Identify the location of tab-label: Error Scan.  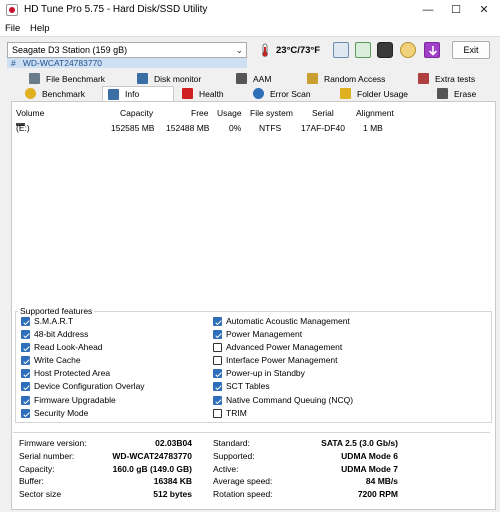
(290, 94).